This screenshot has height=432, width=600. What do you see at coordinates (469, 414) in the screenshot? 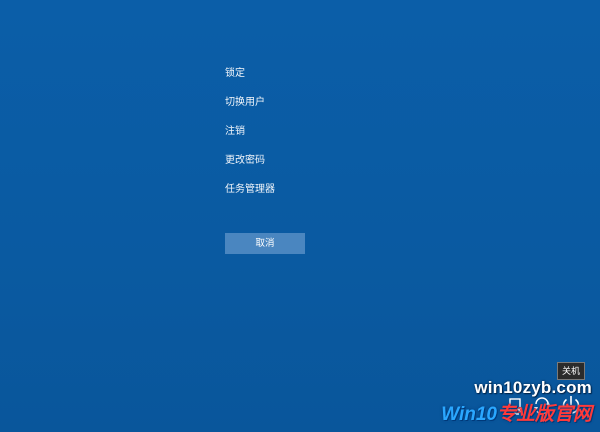
I see `watermark-brand-win: Win10` at bounding box center [469, 414].